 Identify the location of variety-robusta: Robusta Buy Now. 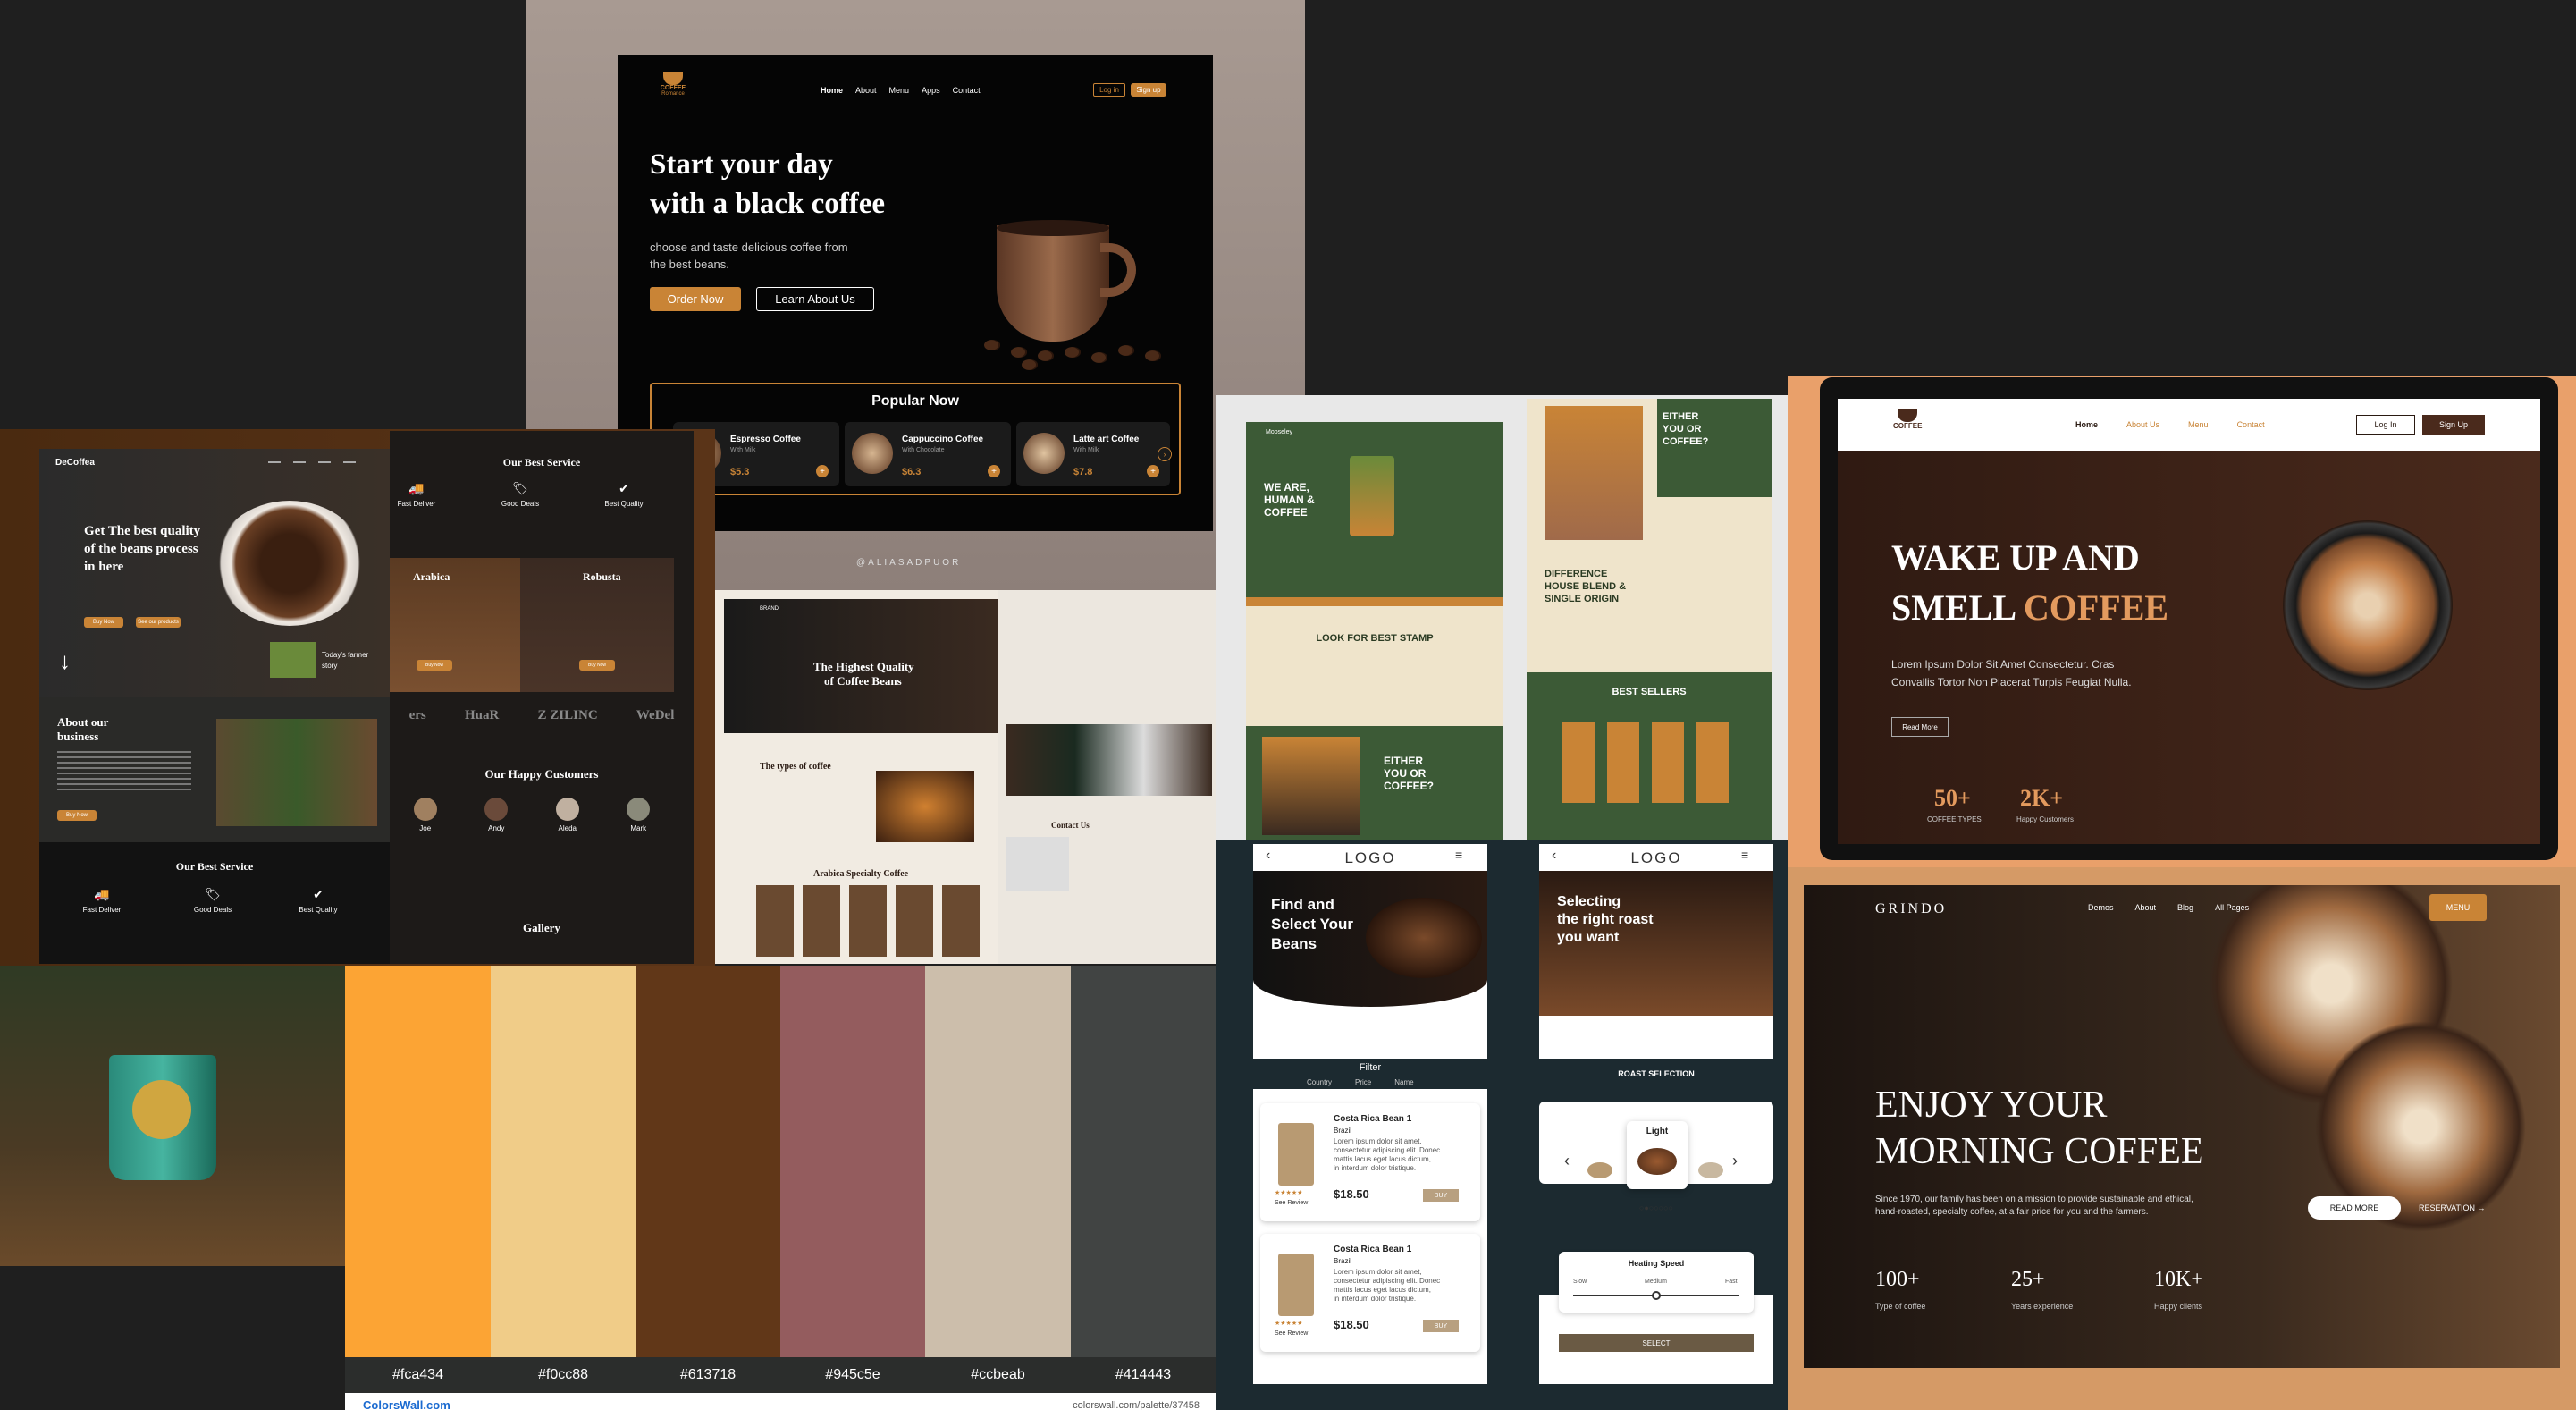
(597, 625).